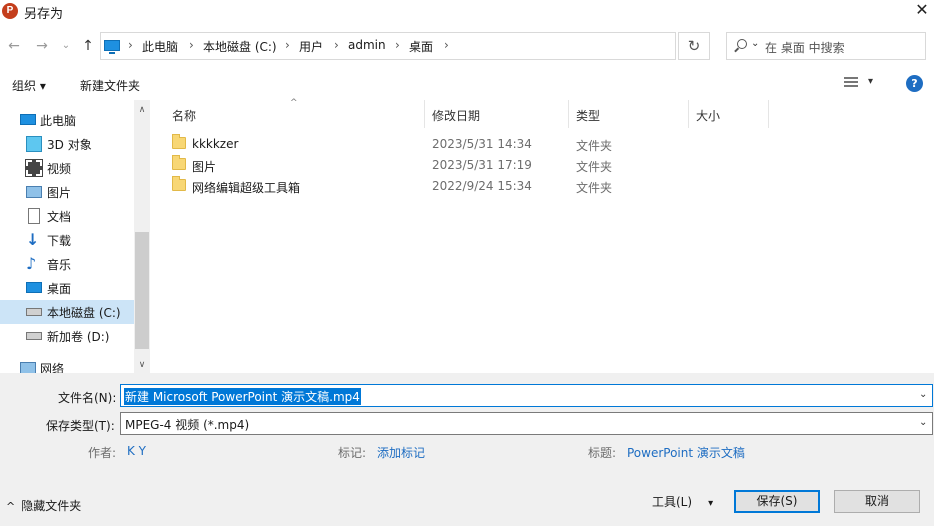 This screenshot has height=526, width=934. I want to click on toolbar: 组织 ▾ 新建文件夹 ▾ ?, so click(467, 84).